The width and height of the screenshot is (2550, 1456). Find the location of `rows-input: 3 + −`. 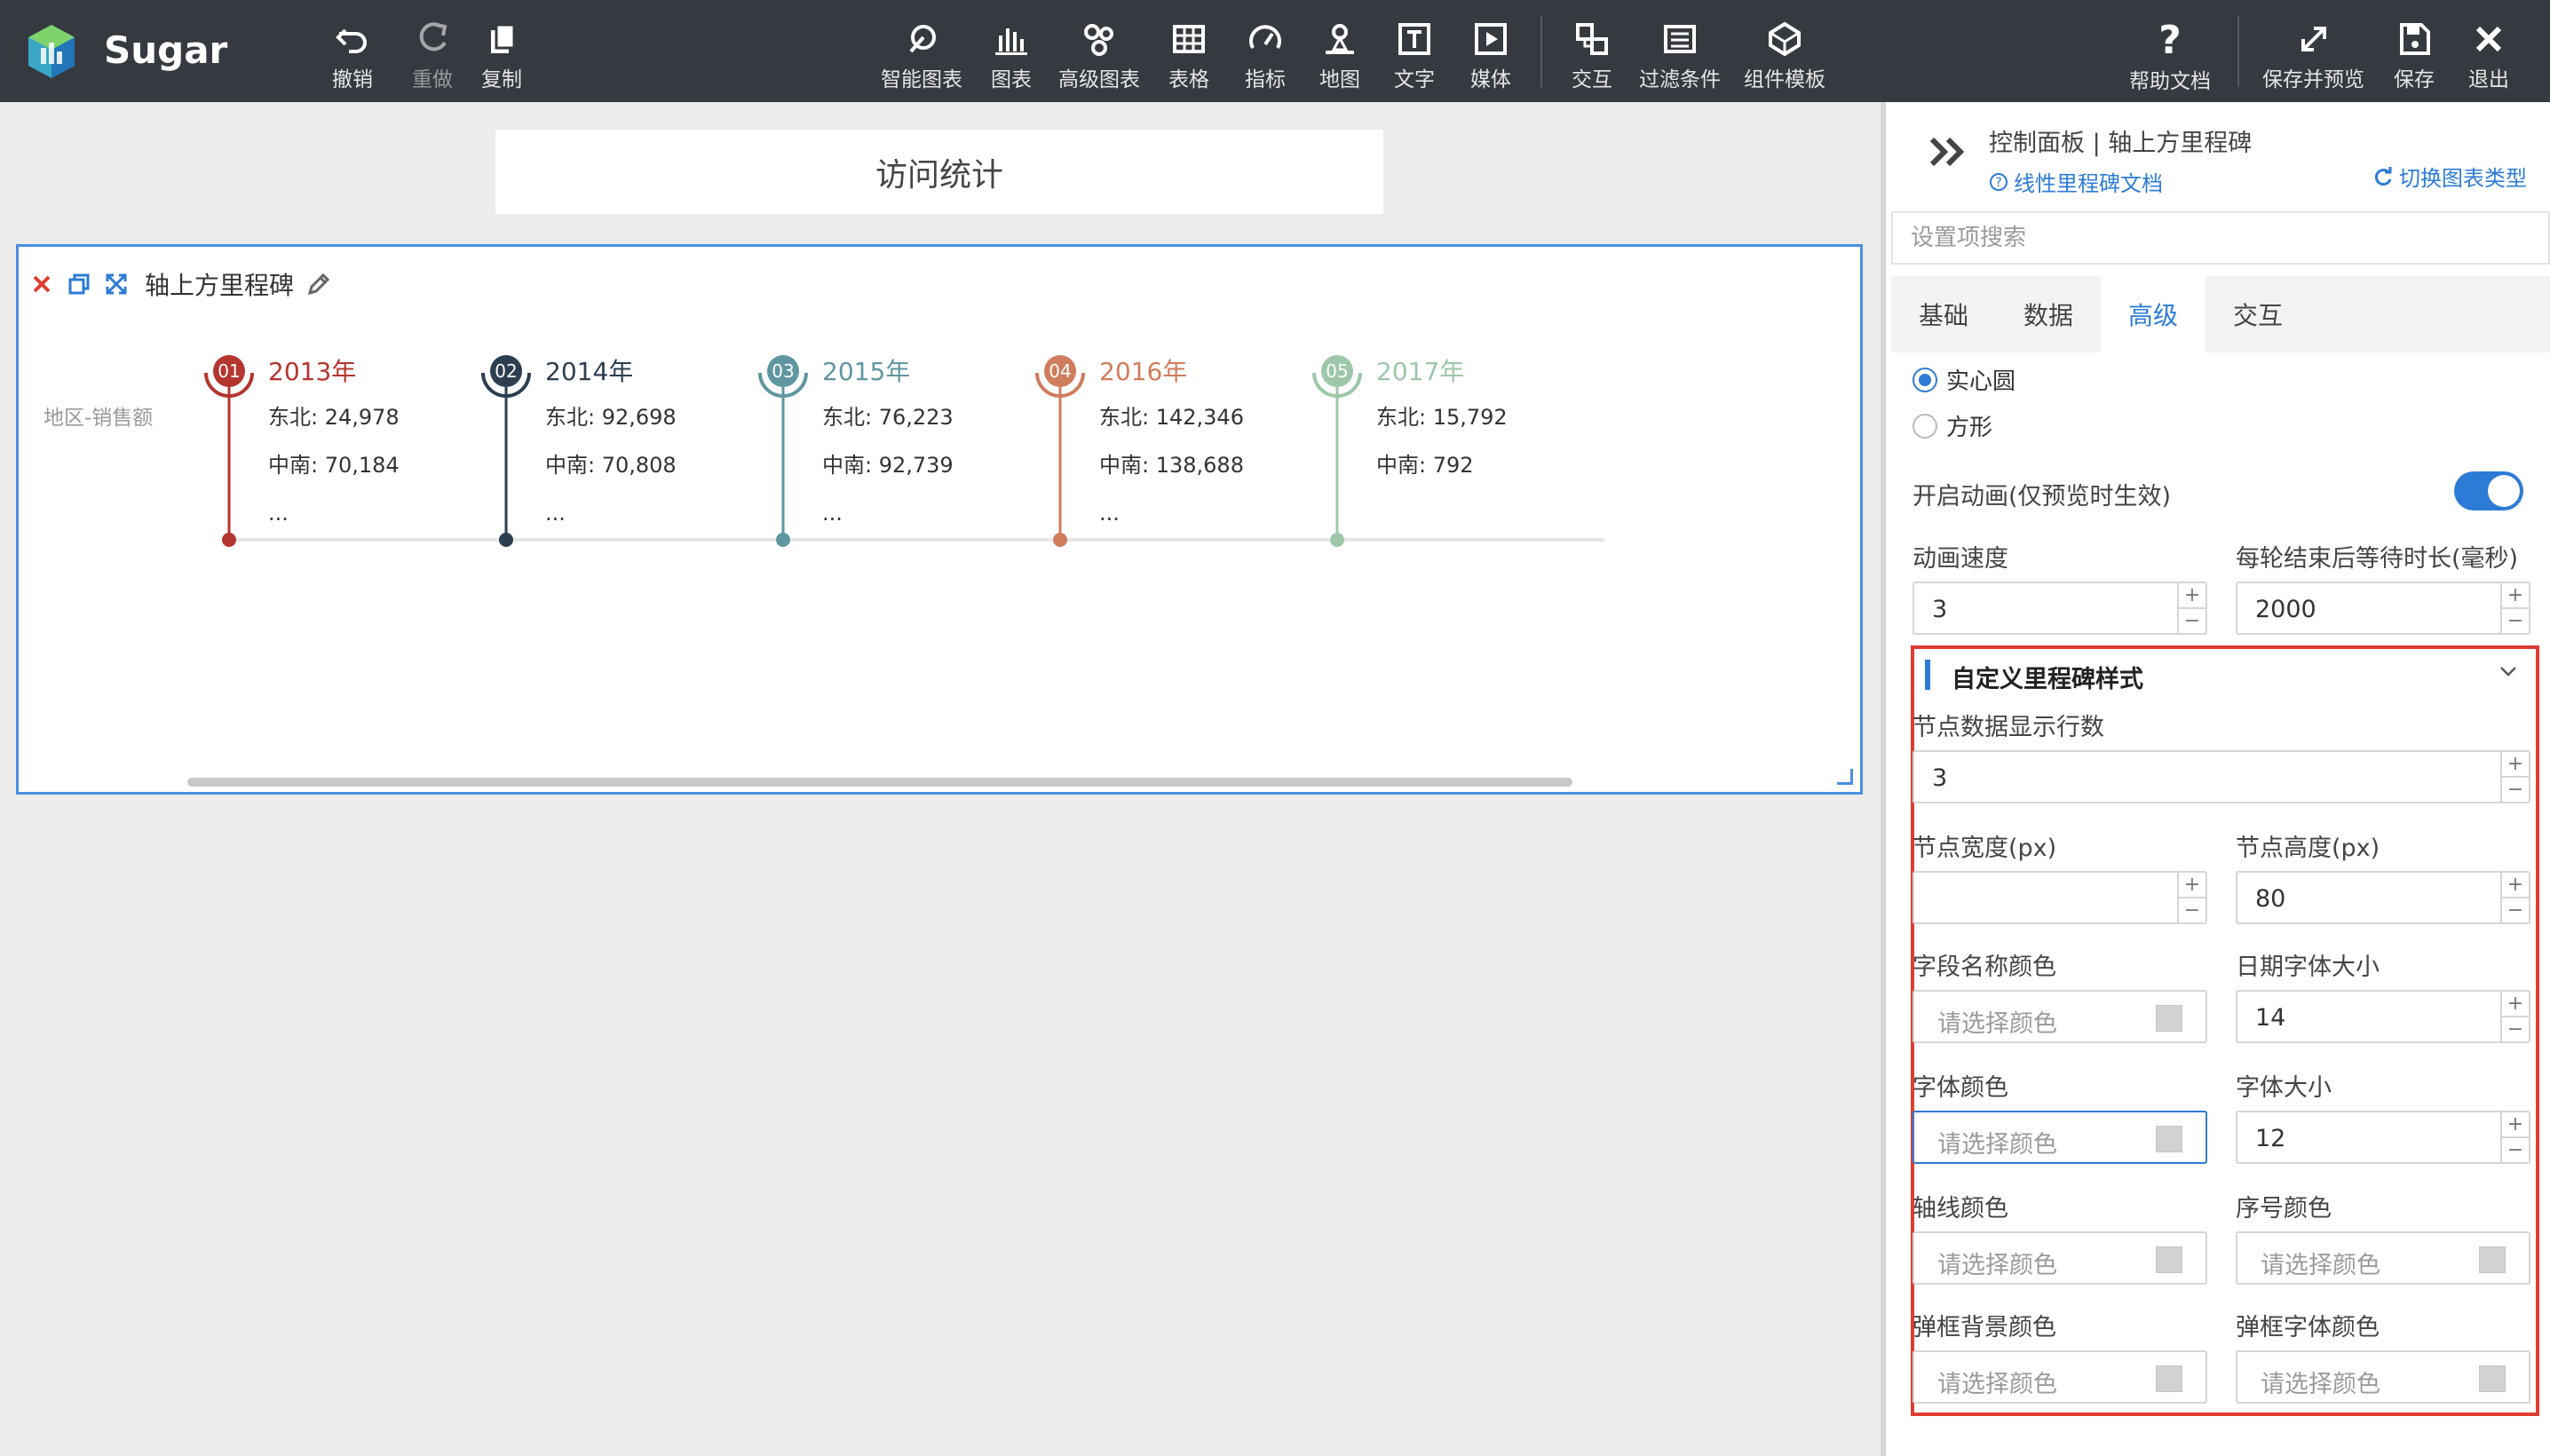

rows-input: 3 + − is located at coordinates (2221, 776).